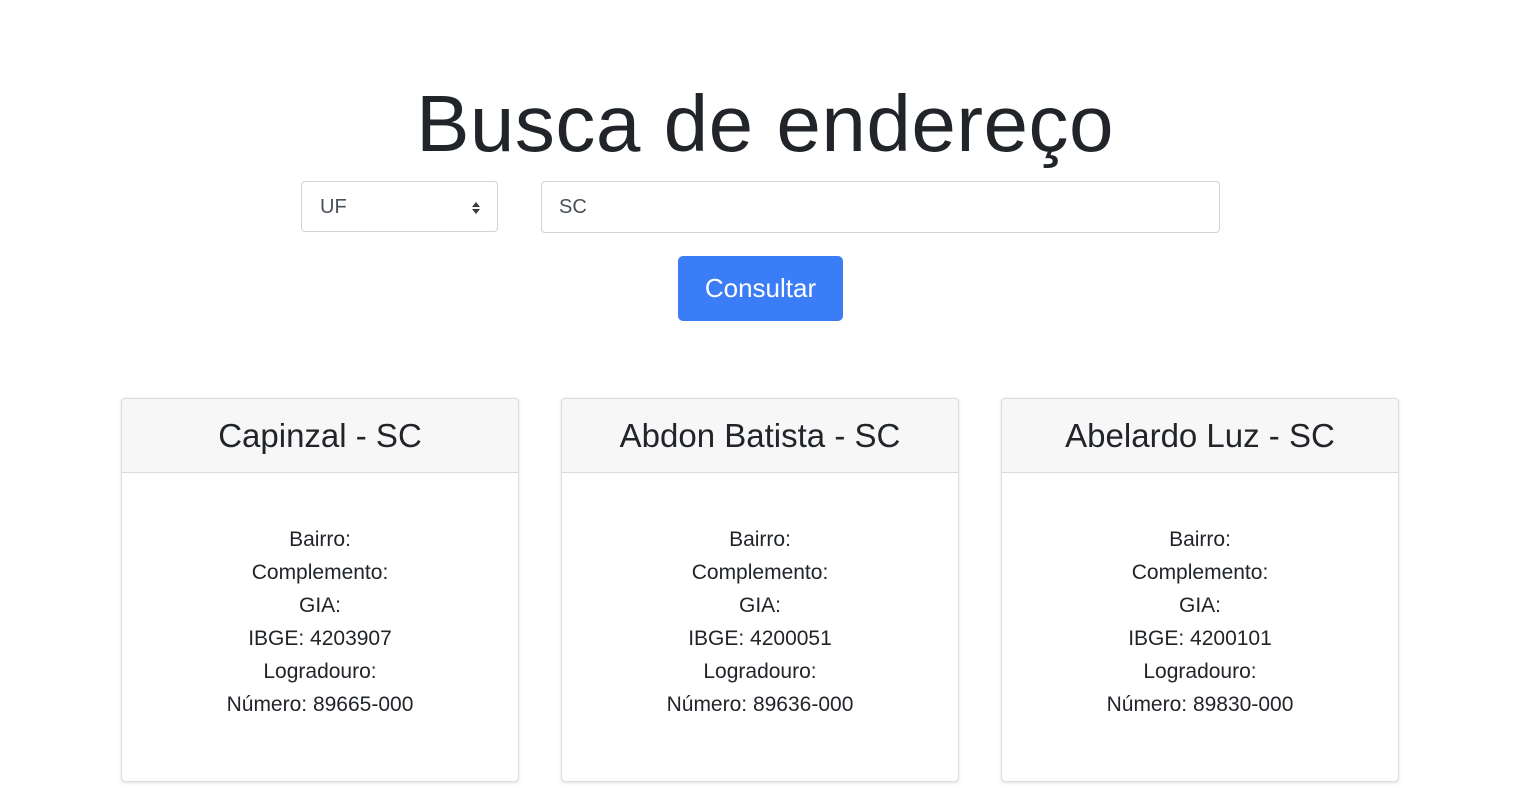 The height and width of the screenshot is (797, 1530). What do you see at coordinates (320, 704) in the screenshot?
I see `card-numero: Número: 89665-000` at bounding box center [320, 704].